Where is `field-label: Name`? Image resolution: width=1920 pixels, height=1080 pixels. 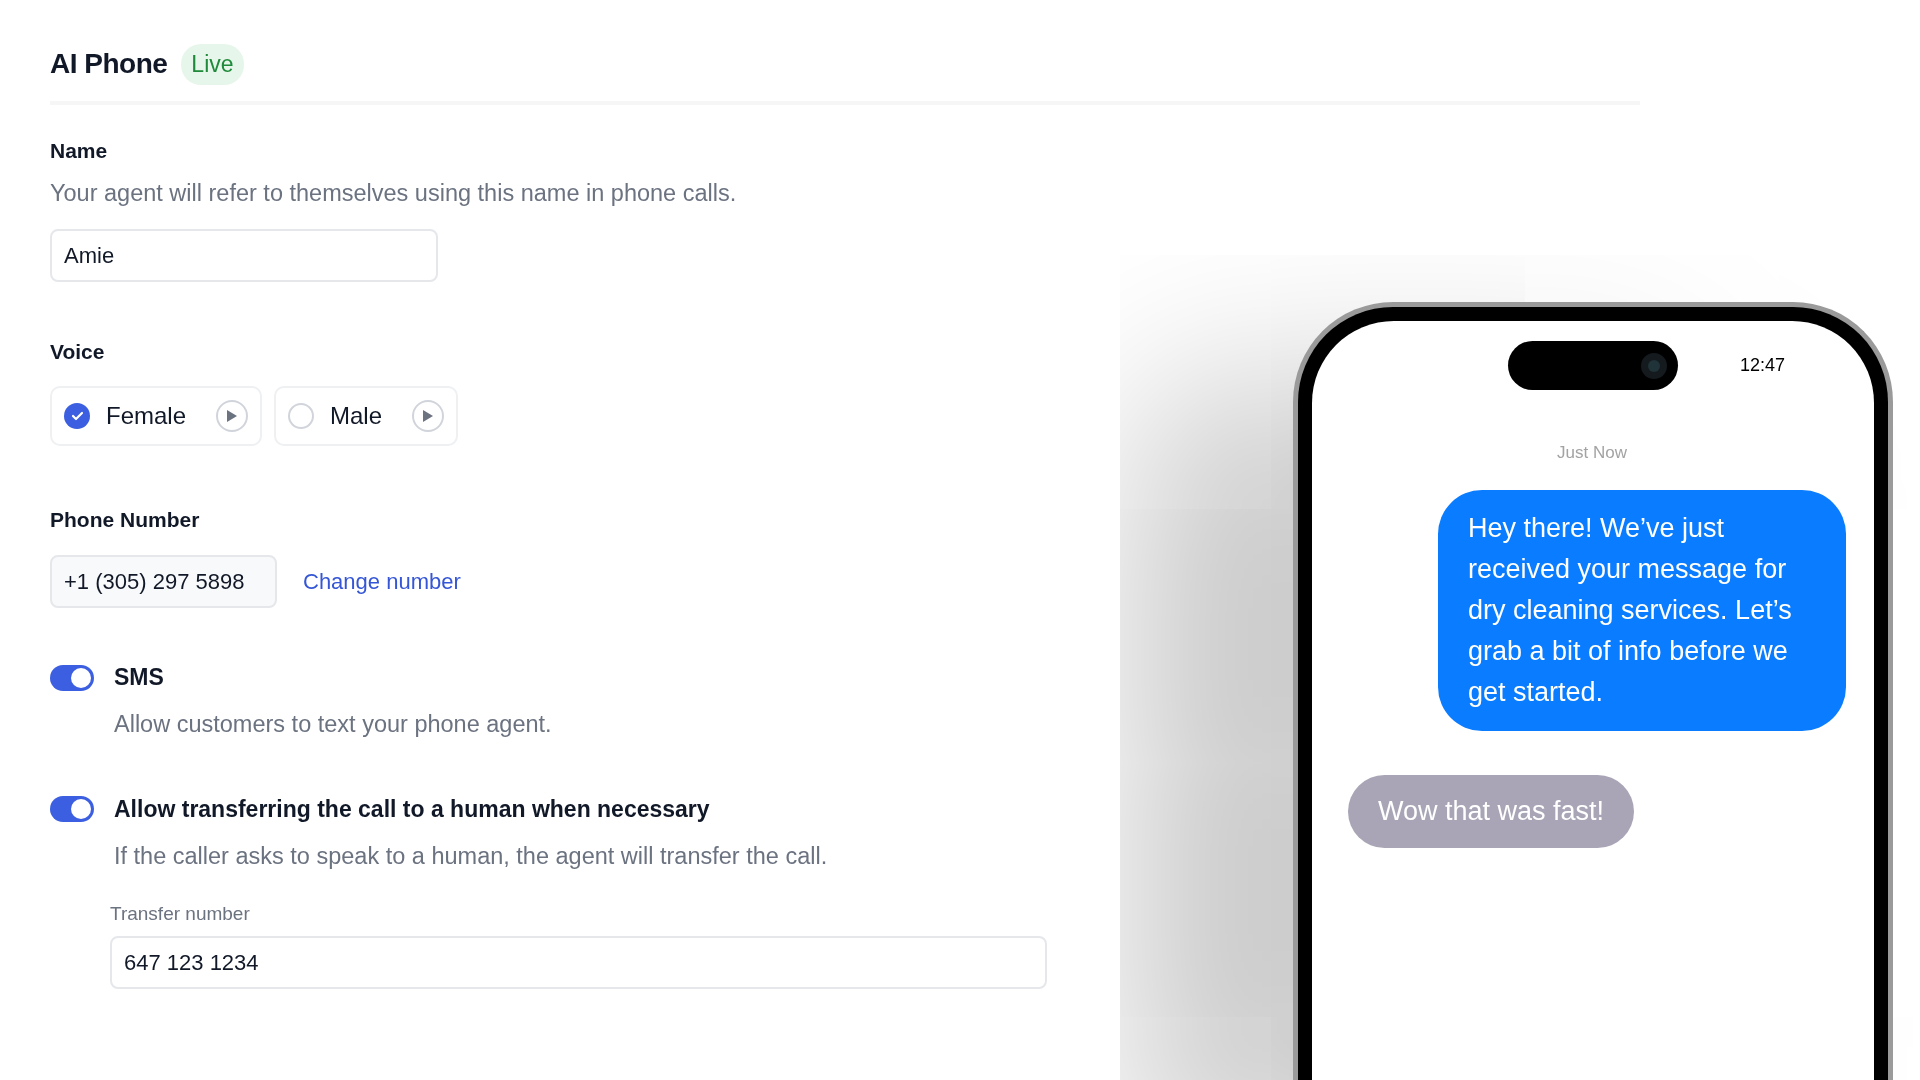
field-label: Name is located at coordinates (79, 150).